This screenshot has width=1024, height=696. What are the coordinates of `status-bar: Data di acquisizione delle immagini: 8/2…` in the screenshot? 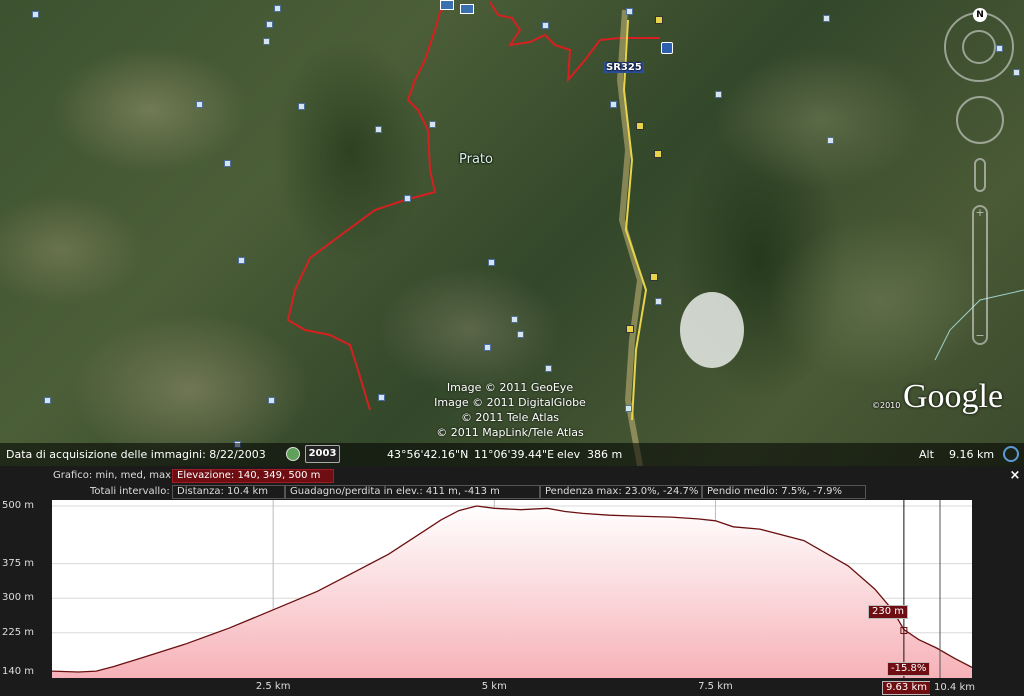 It's located at (512, 454).